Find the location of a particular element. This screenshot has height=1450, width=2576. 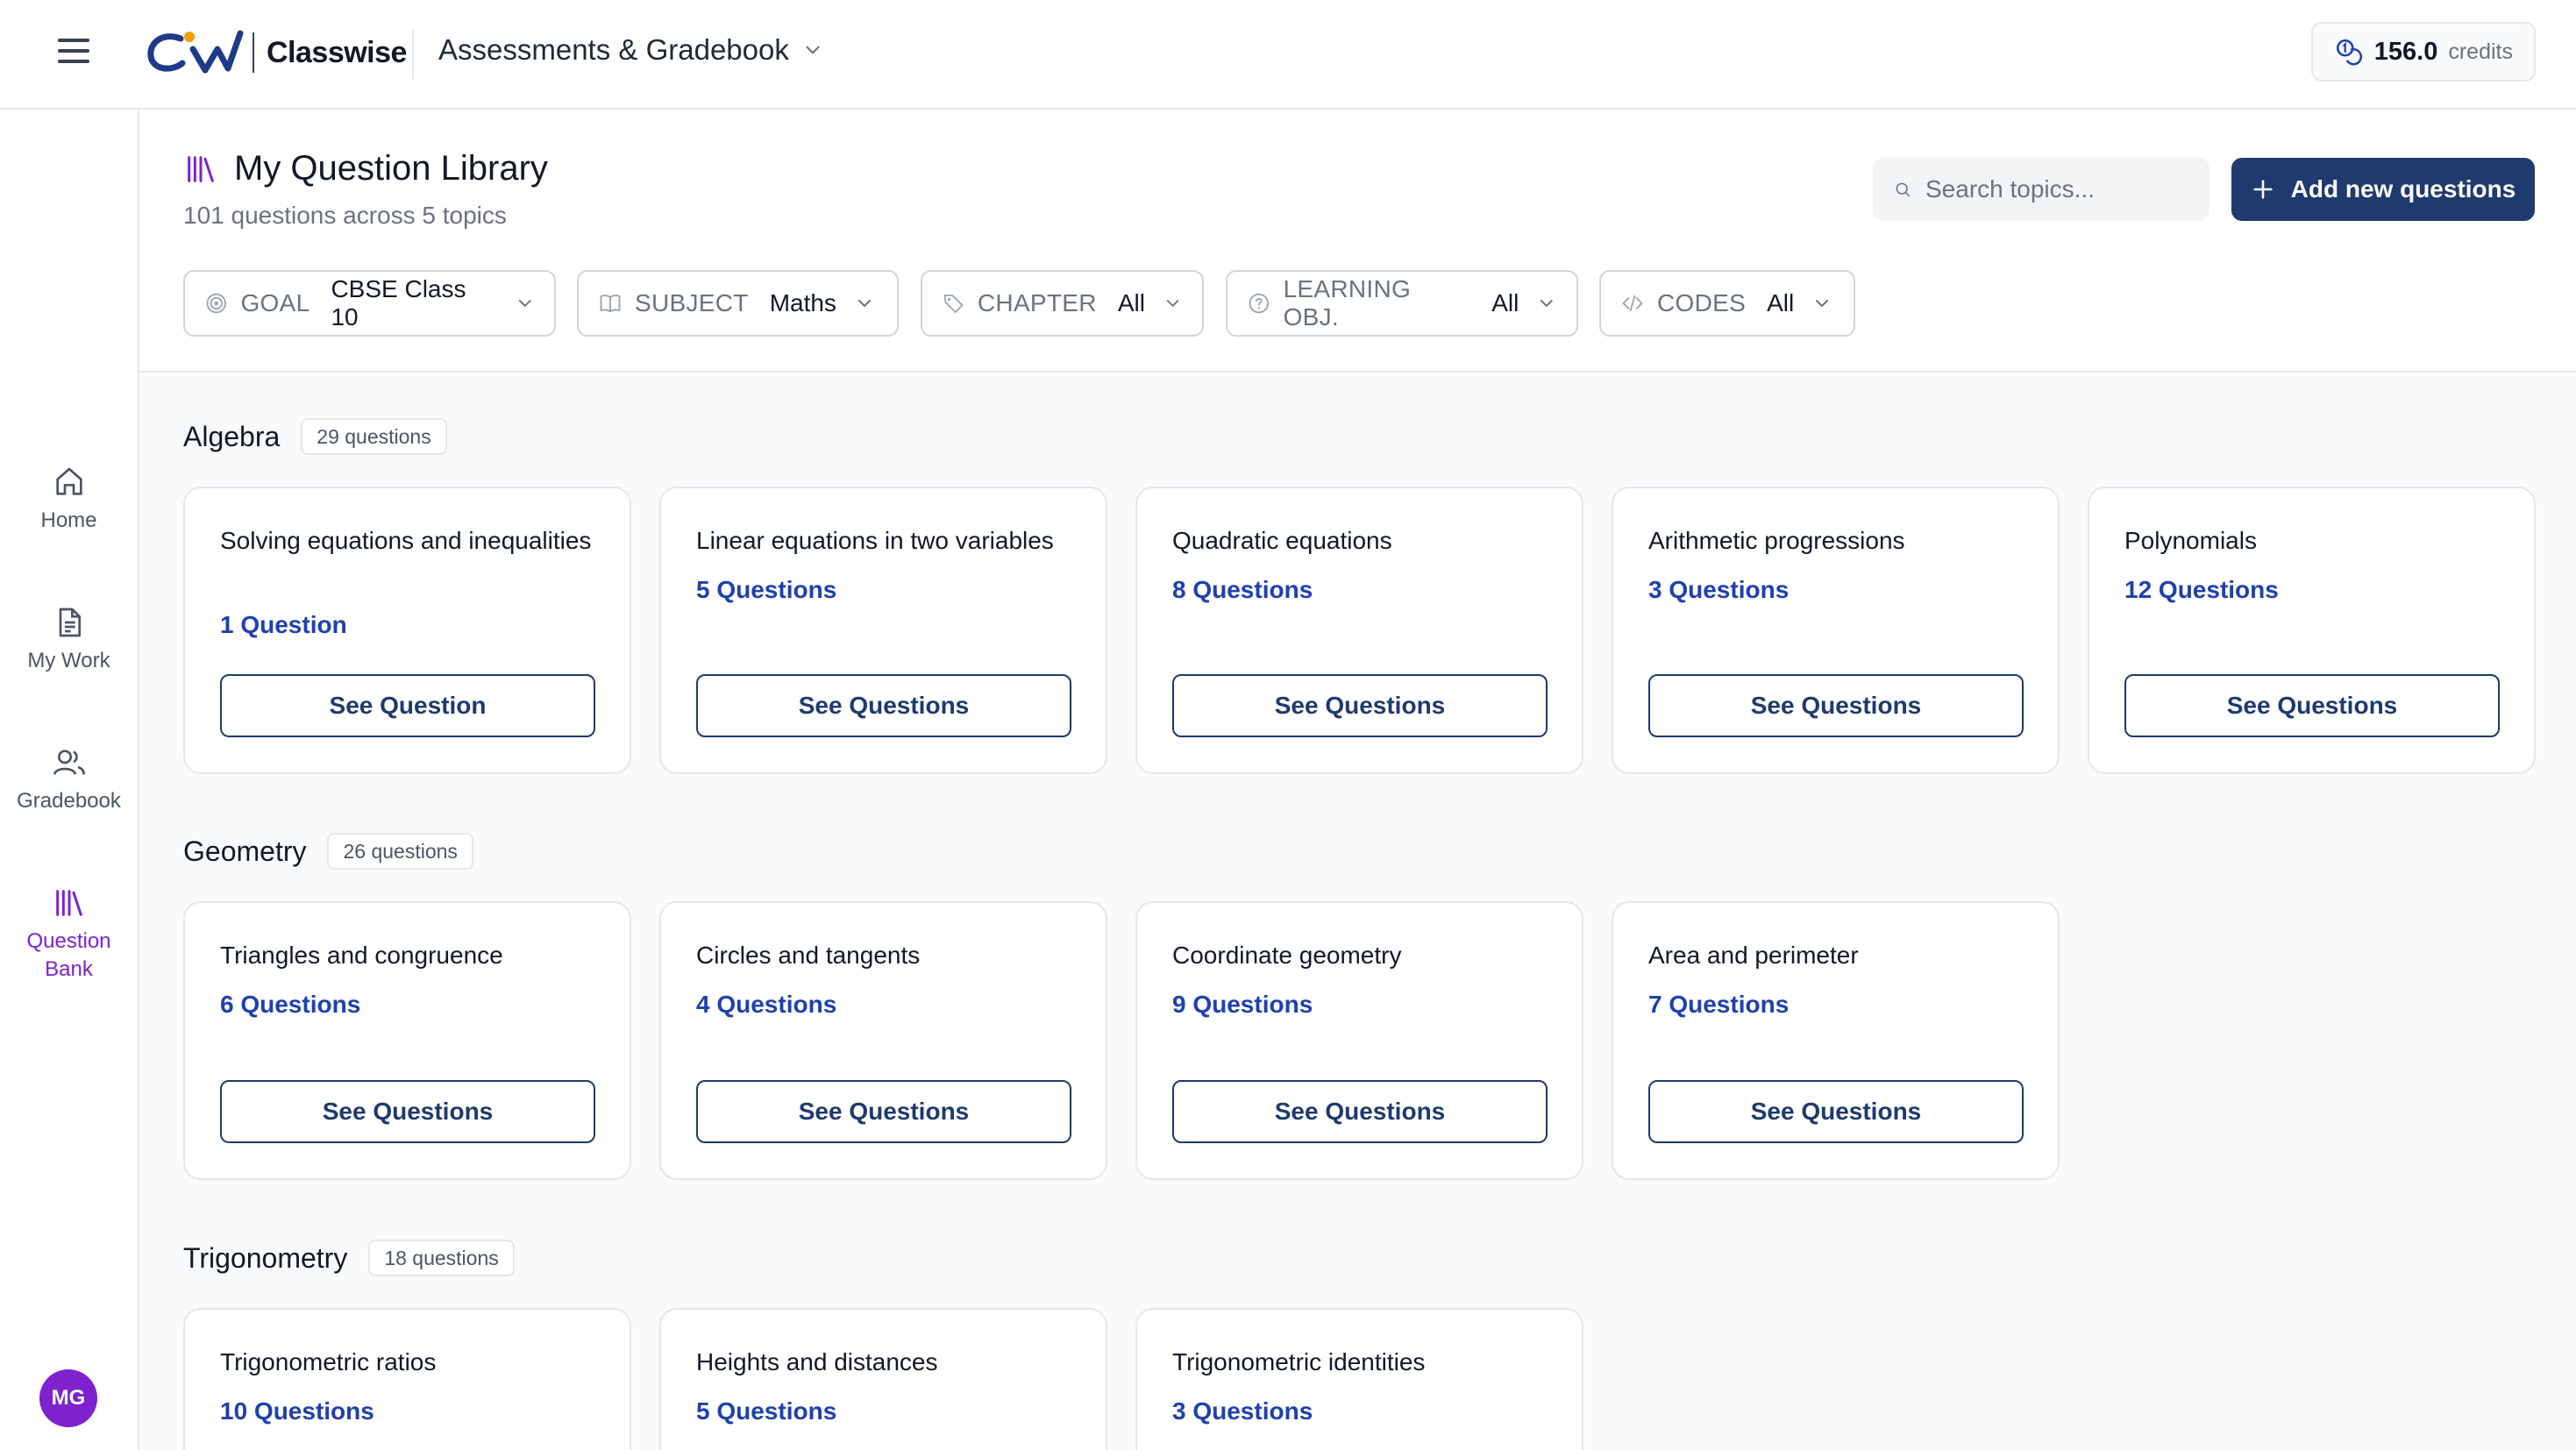

page-title-row: My Question Library is located at coordinates (365, 168).